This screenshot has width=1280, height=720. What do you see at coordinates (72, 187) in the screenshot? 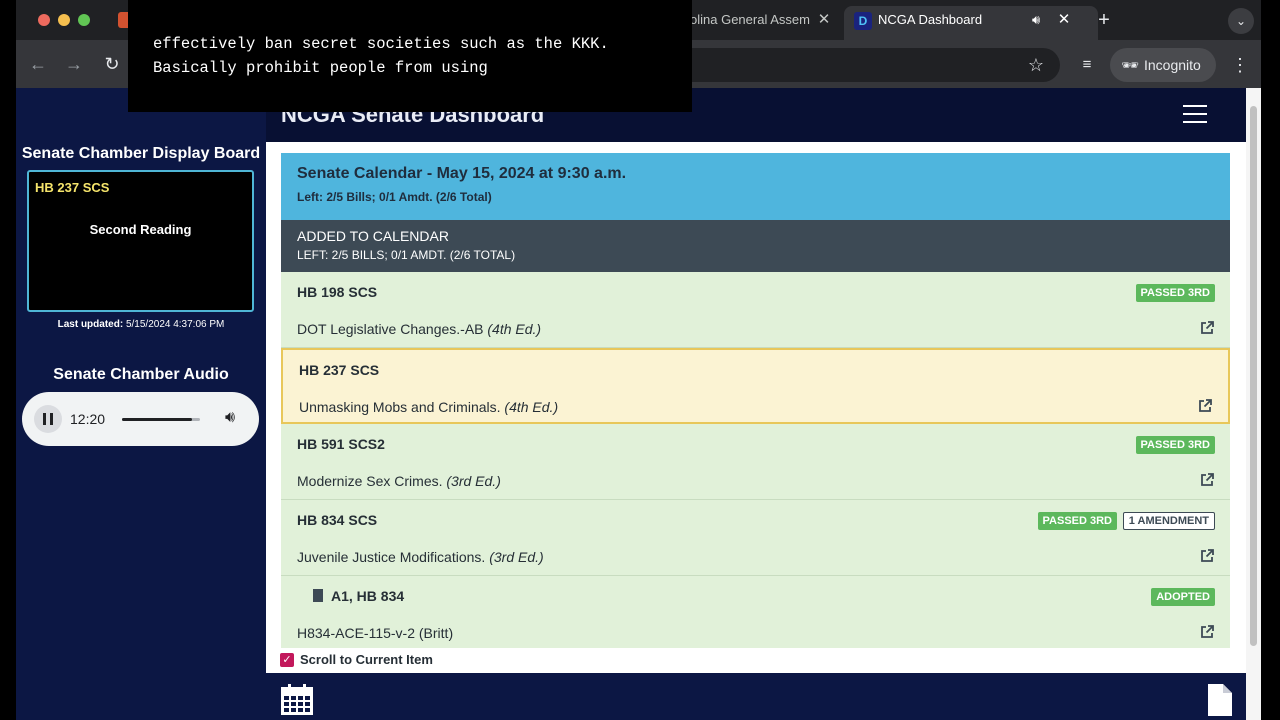
I see `board-bill-number: HB 237 SCS` at bounding box center [72, 187].